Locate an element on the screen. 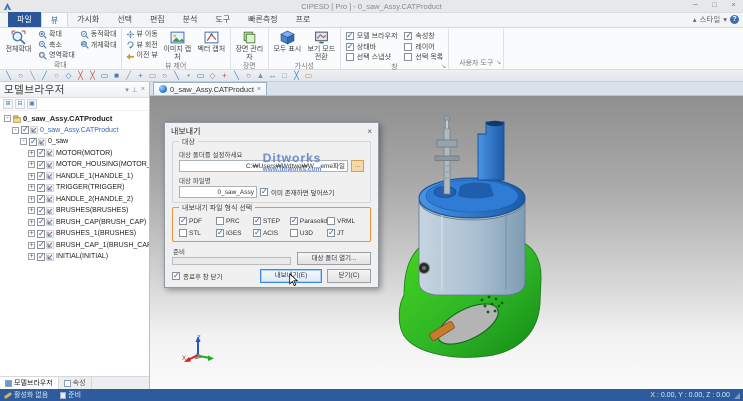  ribbon-collapse-icon: ▴ is located at coordinates (695, 19).